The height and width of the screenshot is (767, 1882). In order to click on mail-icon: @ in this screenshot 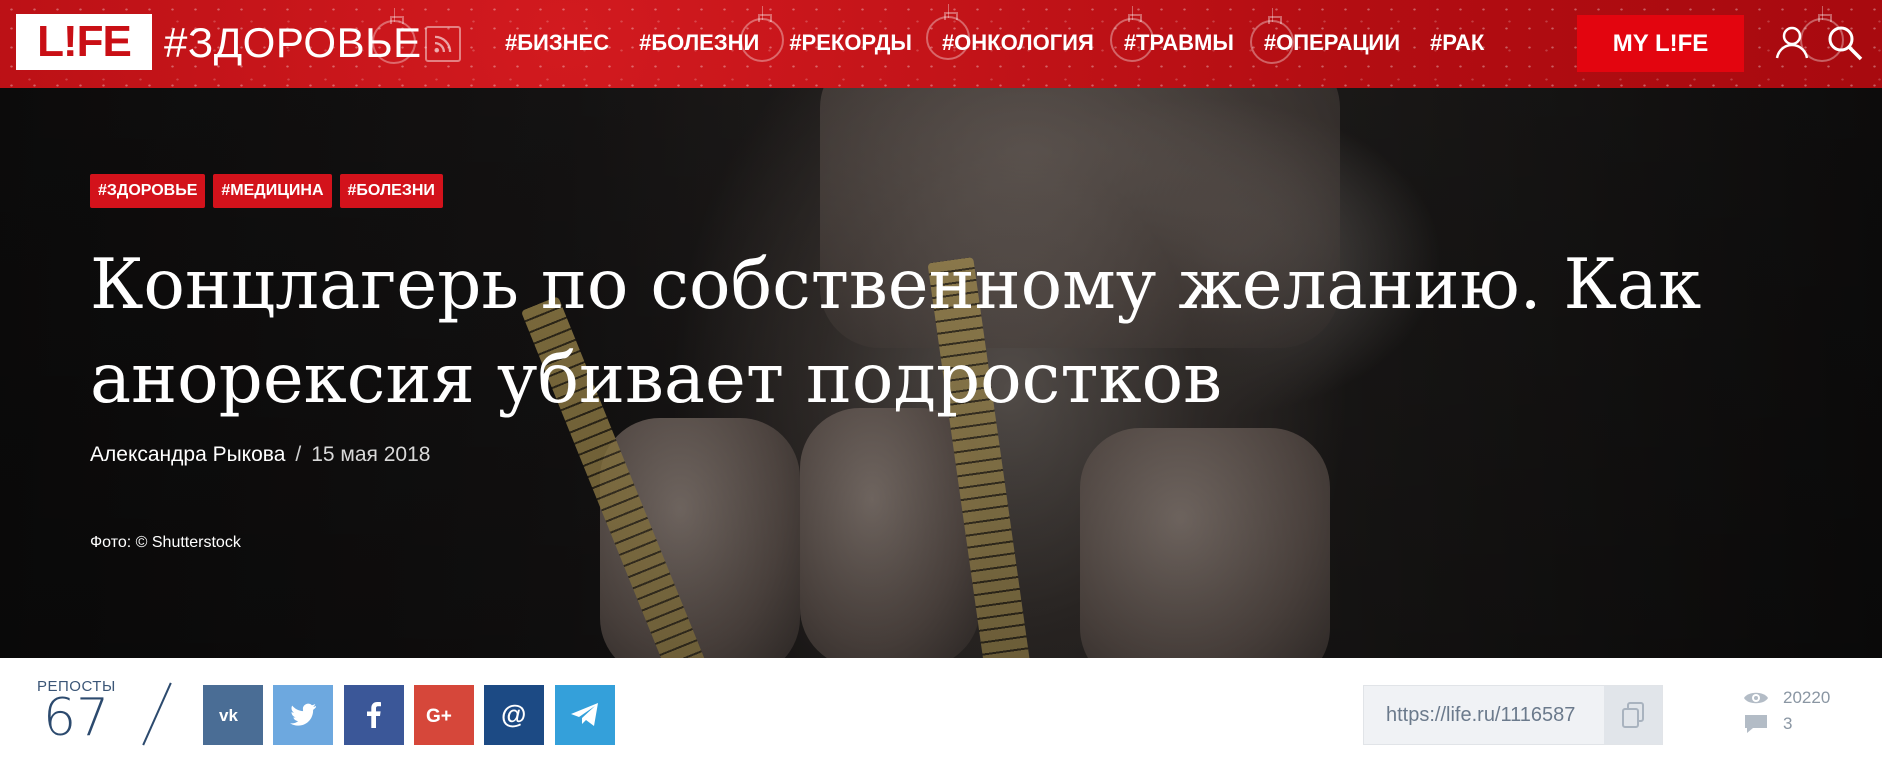, I will do `click(513, 715)`.